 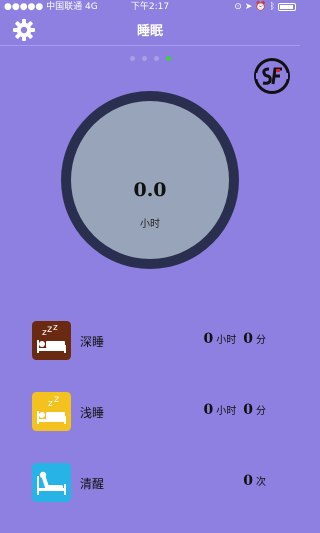 I want to click on light-sleep-duration: 0 小时 0 分, so click(x=237, y=410).